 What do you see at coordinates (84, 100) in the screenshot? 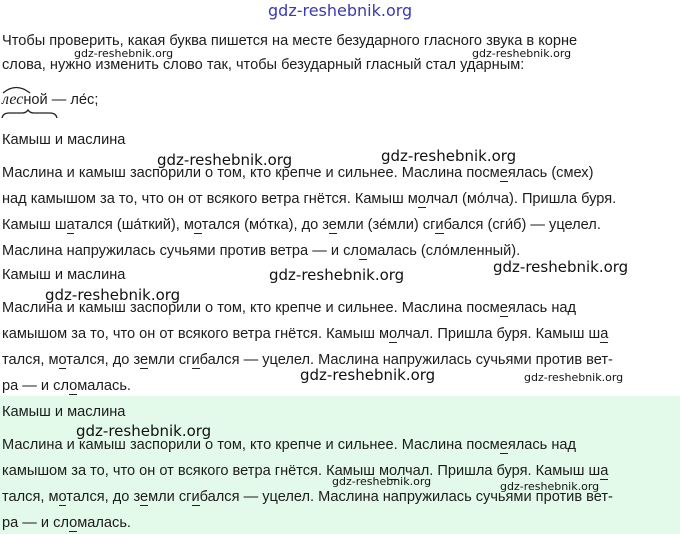
I see `example-check: ле́с;` at bounding box center [84, 100].